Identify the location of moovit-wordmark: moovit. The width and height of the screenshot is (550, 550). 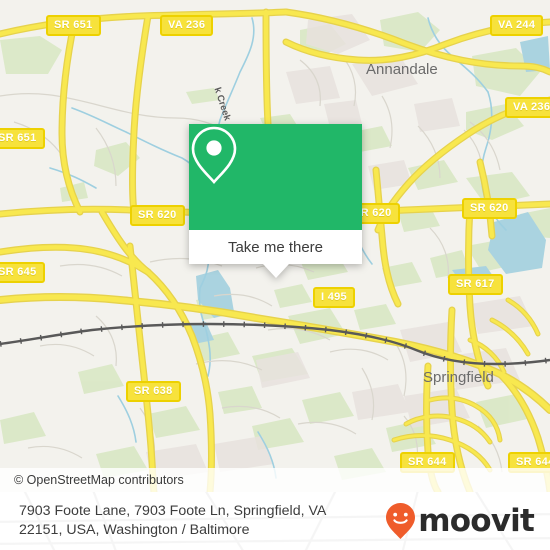
(476, 520).